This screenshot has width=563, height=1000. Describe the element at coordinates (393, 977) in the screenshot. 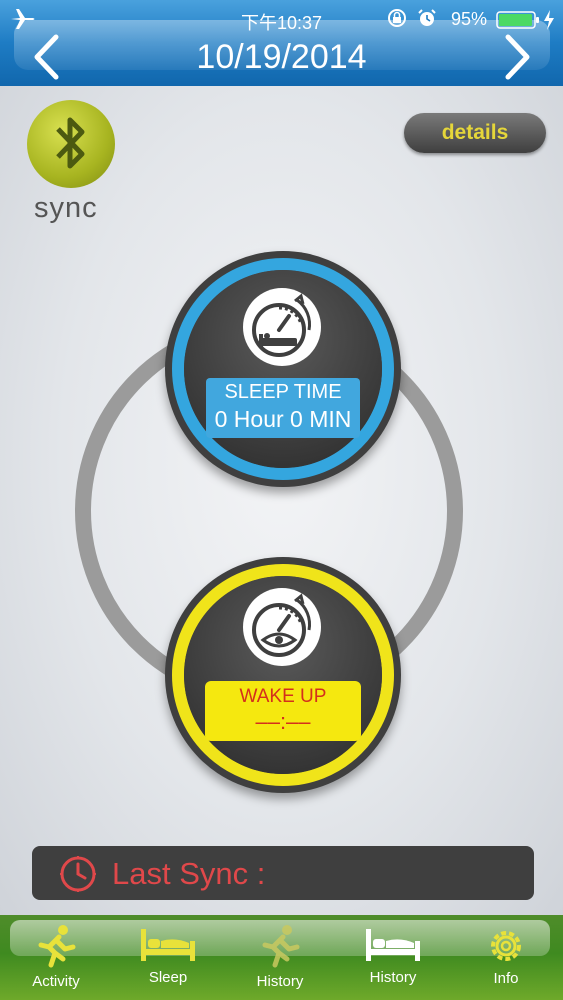

I see `tab-sleep-history-label: History` at that location.